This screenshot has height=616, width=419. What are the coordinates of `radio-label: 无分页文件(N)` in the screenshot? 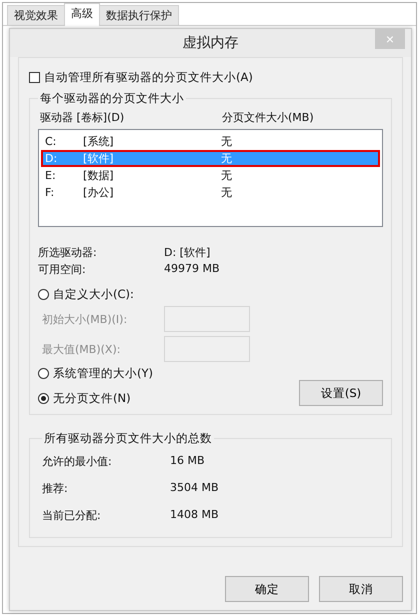 It's located at (92, 398).